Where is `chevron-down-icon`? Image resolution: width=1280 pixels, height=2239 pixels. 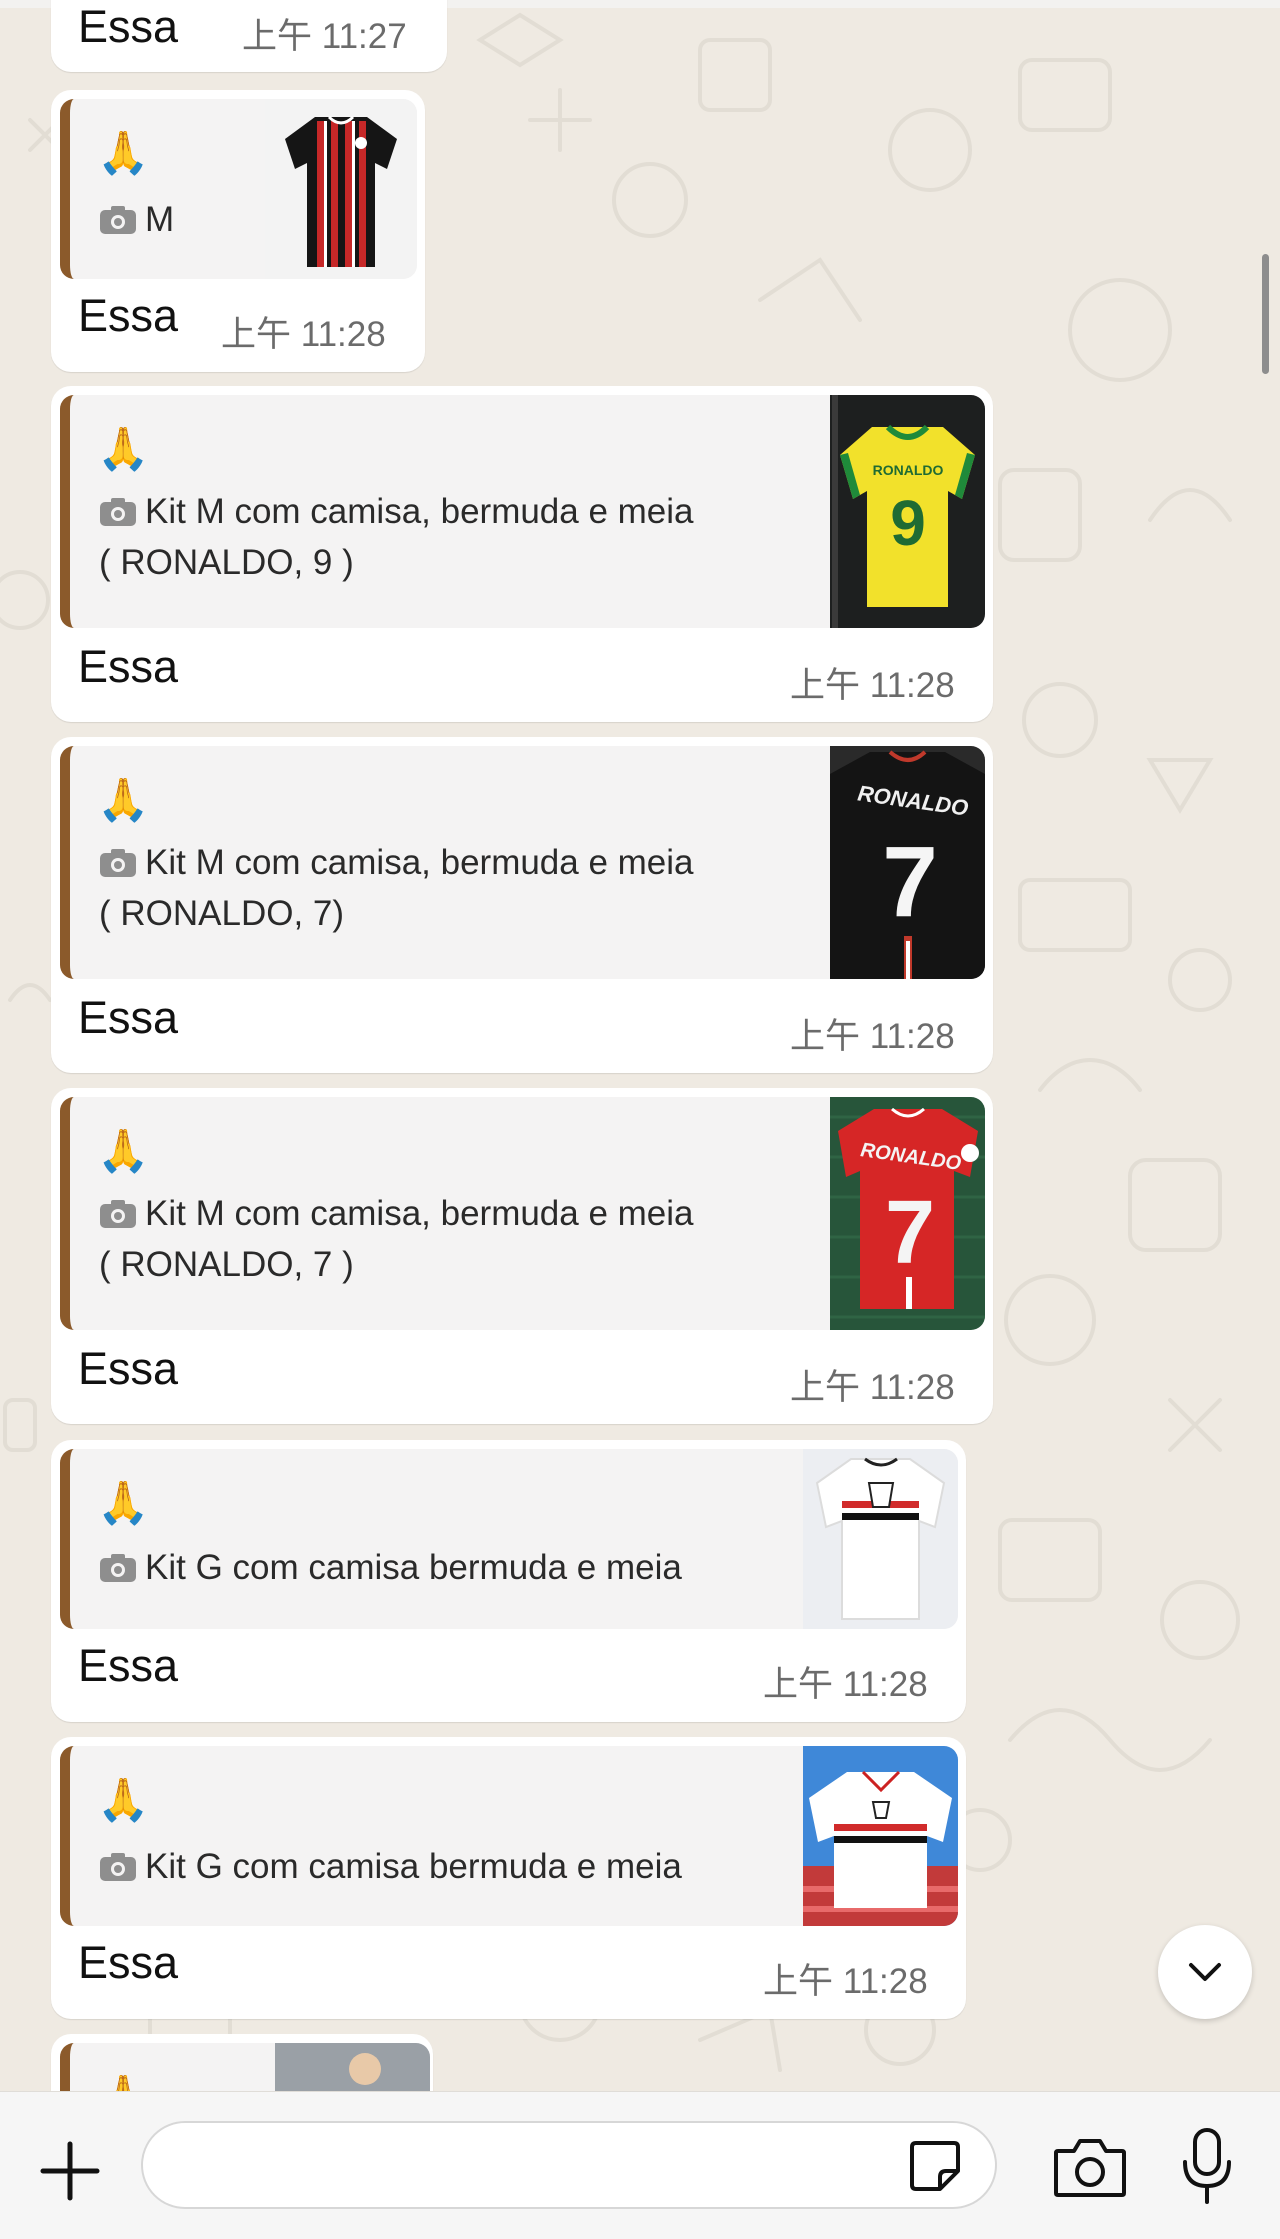
chevron-down-icon is located at coordinates (1205, 1972).